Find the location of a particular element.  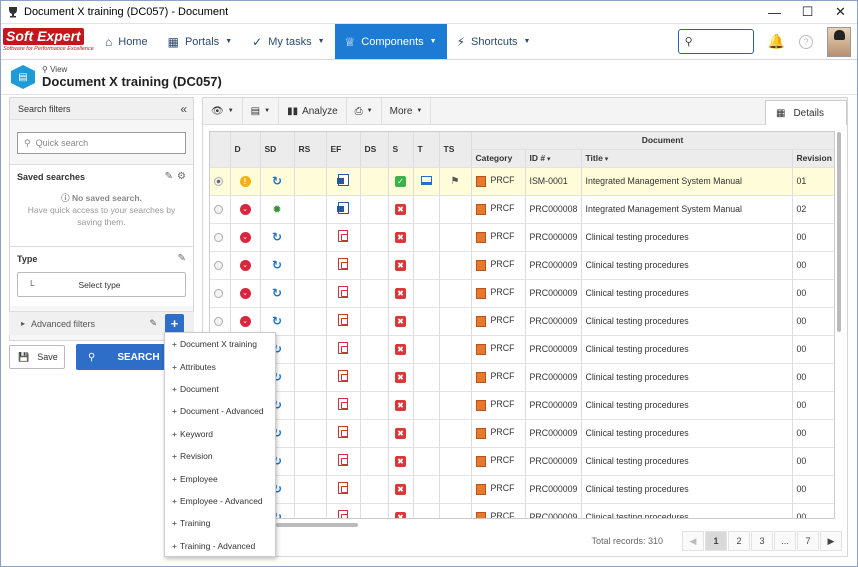

pager-page-2: 2 is located at coordinates (739, 541).